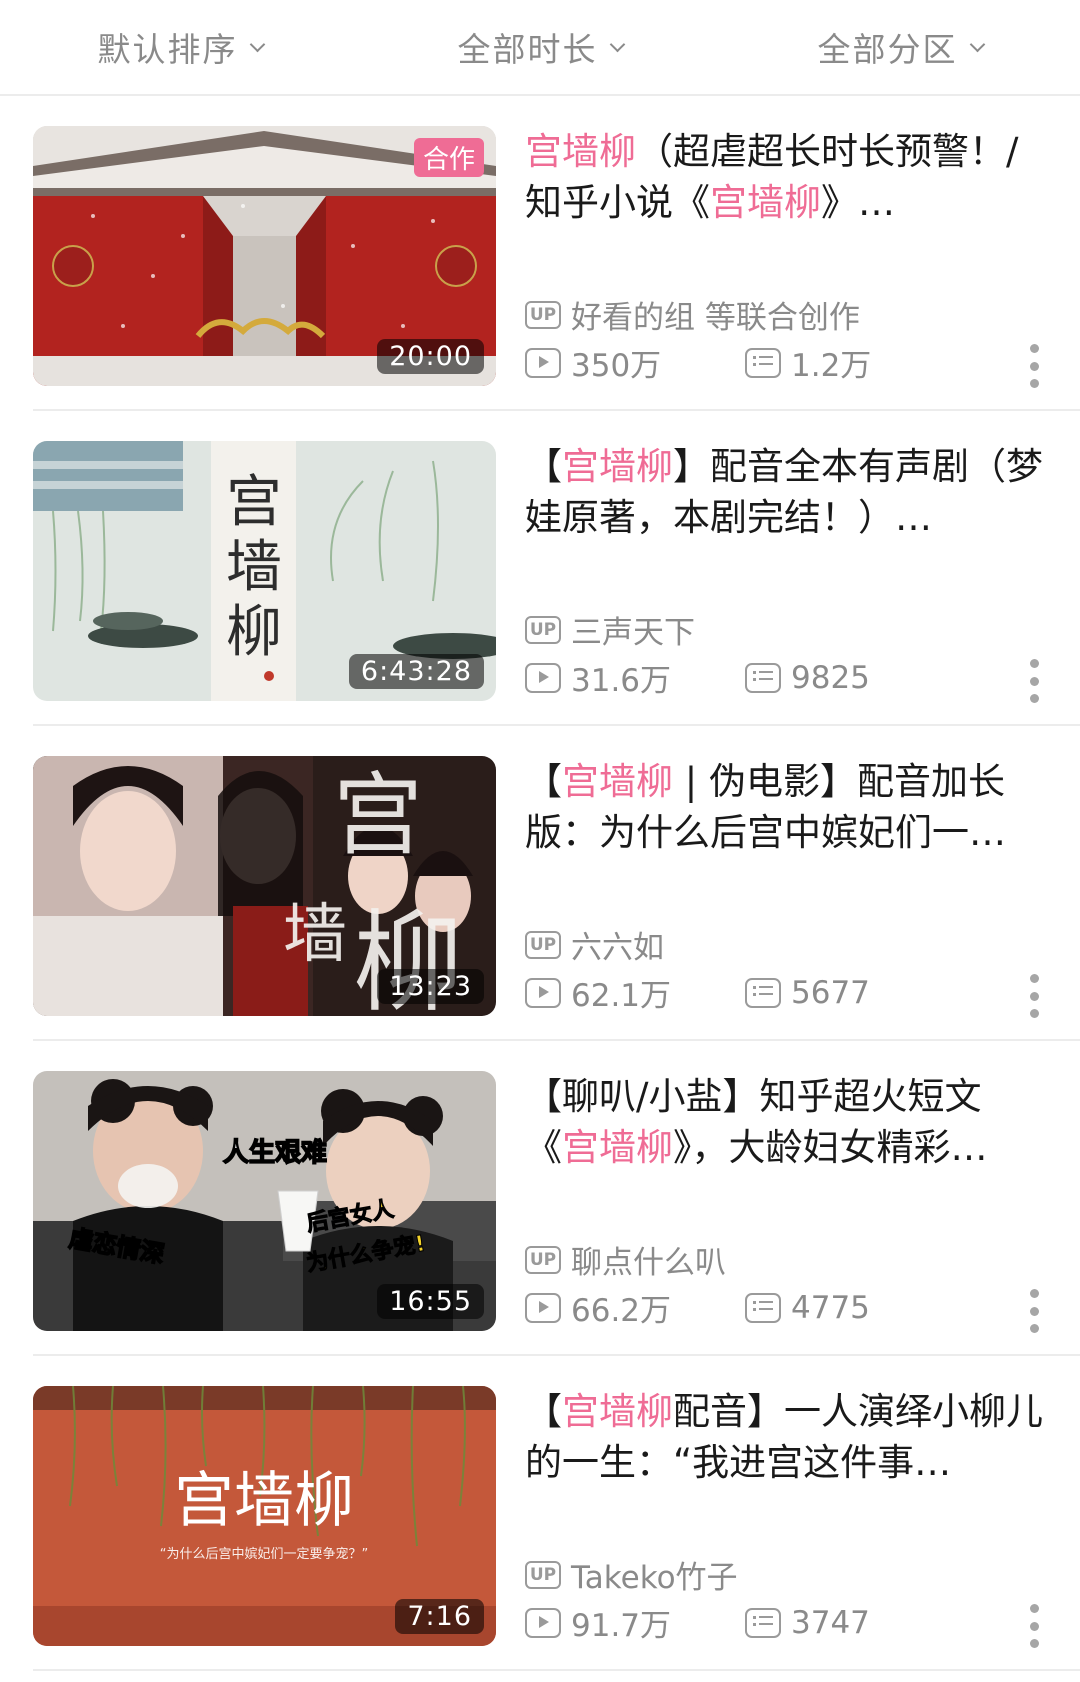 The width and height of the screenshot is (1080, 1682). What do you see at coordinates (430, 356) in the screenshot?
I see `video-duration: 20:00` at bounding box center [430, 356].